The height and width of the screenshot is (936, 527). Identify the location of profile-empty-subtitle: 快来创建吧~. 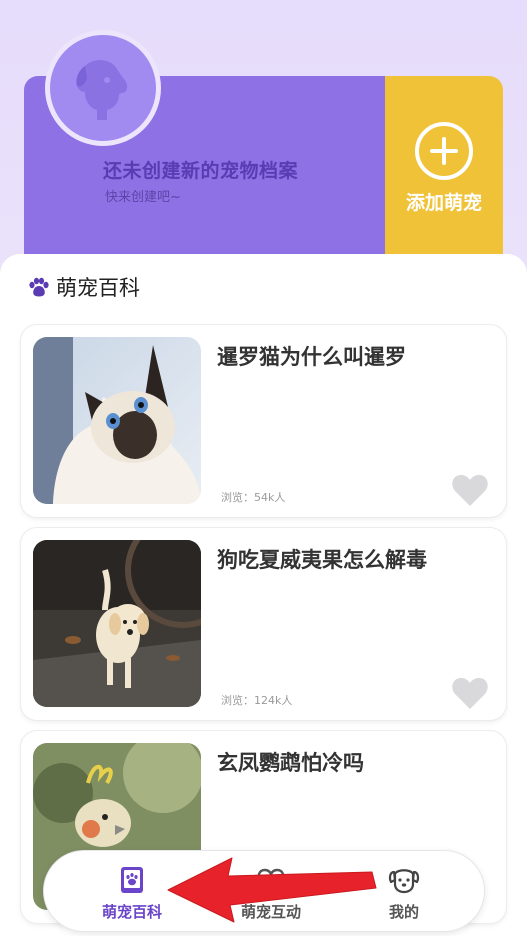
(143, 197).